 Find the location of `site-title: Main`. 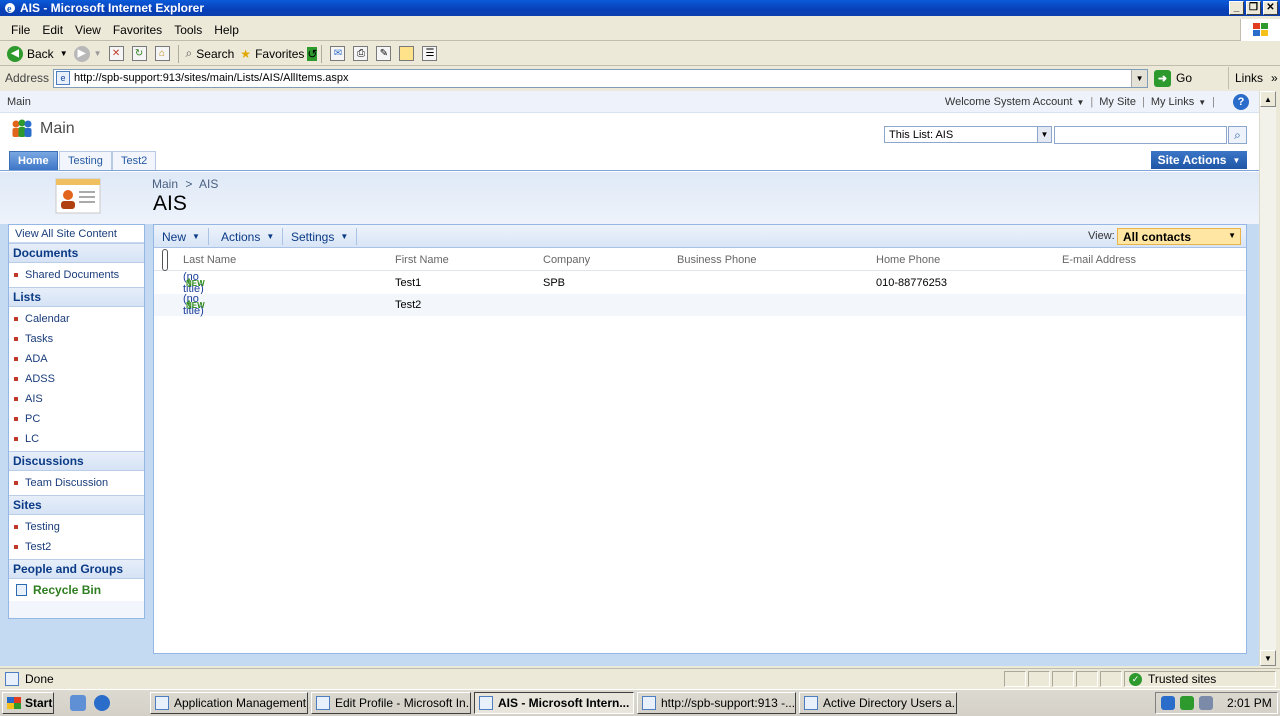

site-title: Main is located at coordinates (57, 129).